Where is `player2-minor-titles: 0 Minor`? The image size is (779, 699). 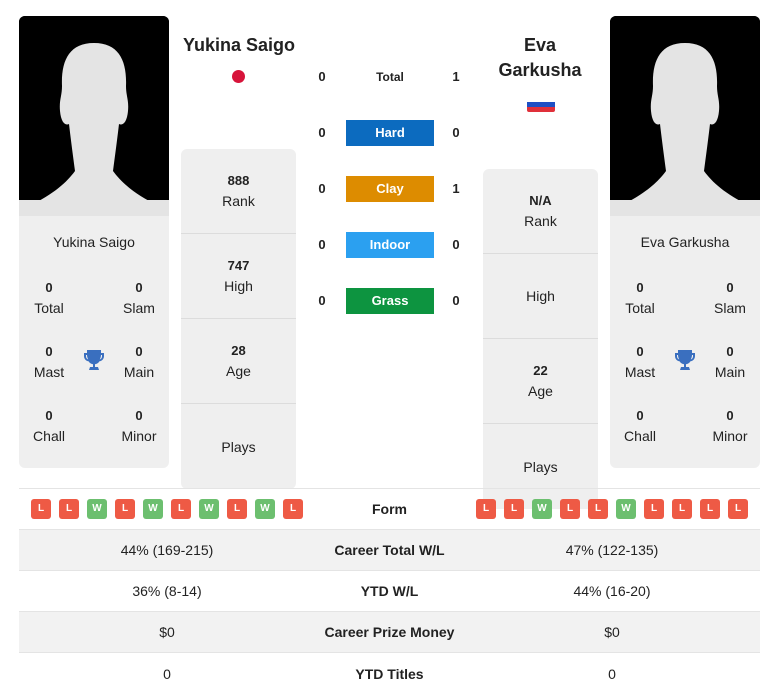
player2-minor-titles: 0 Minor is located at coordinates (730, 426).